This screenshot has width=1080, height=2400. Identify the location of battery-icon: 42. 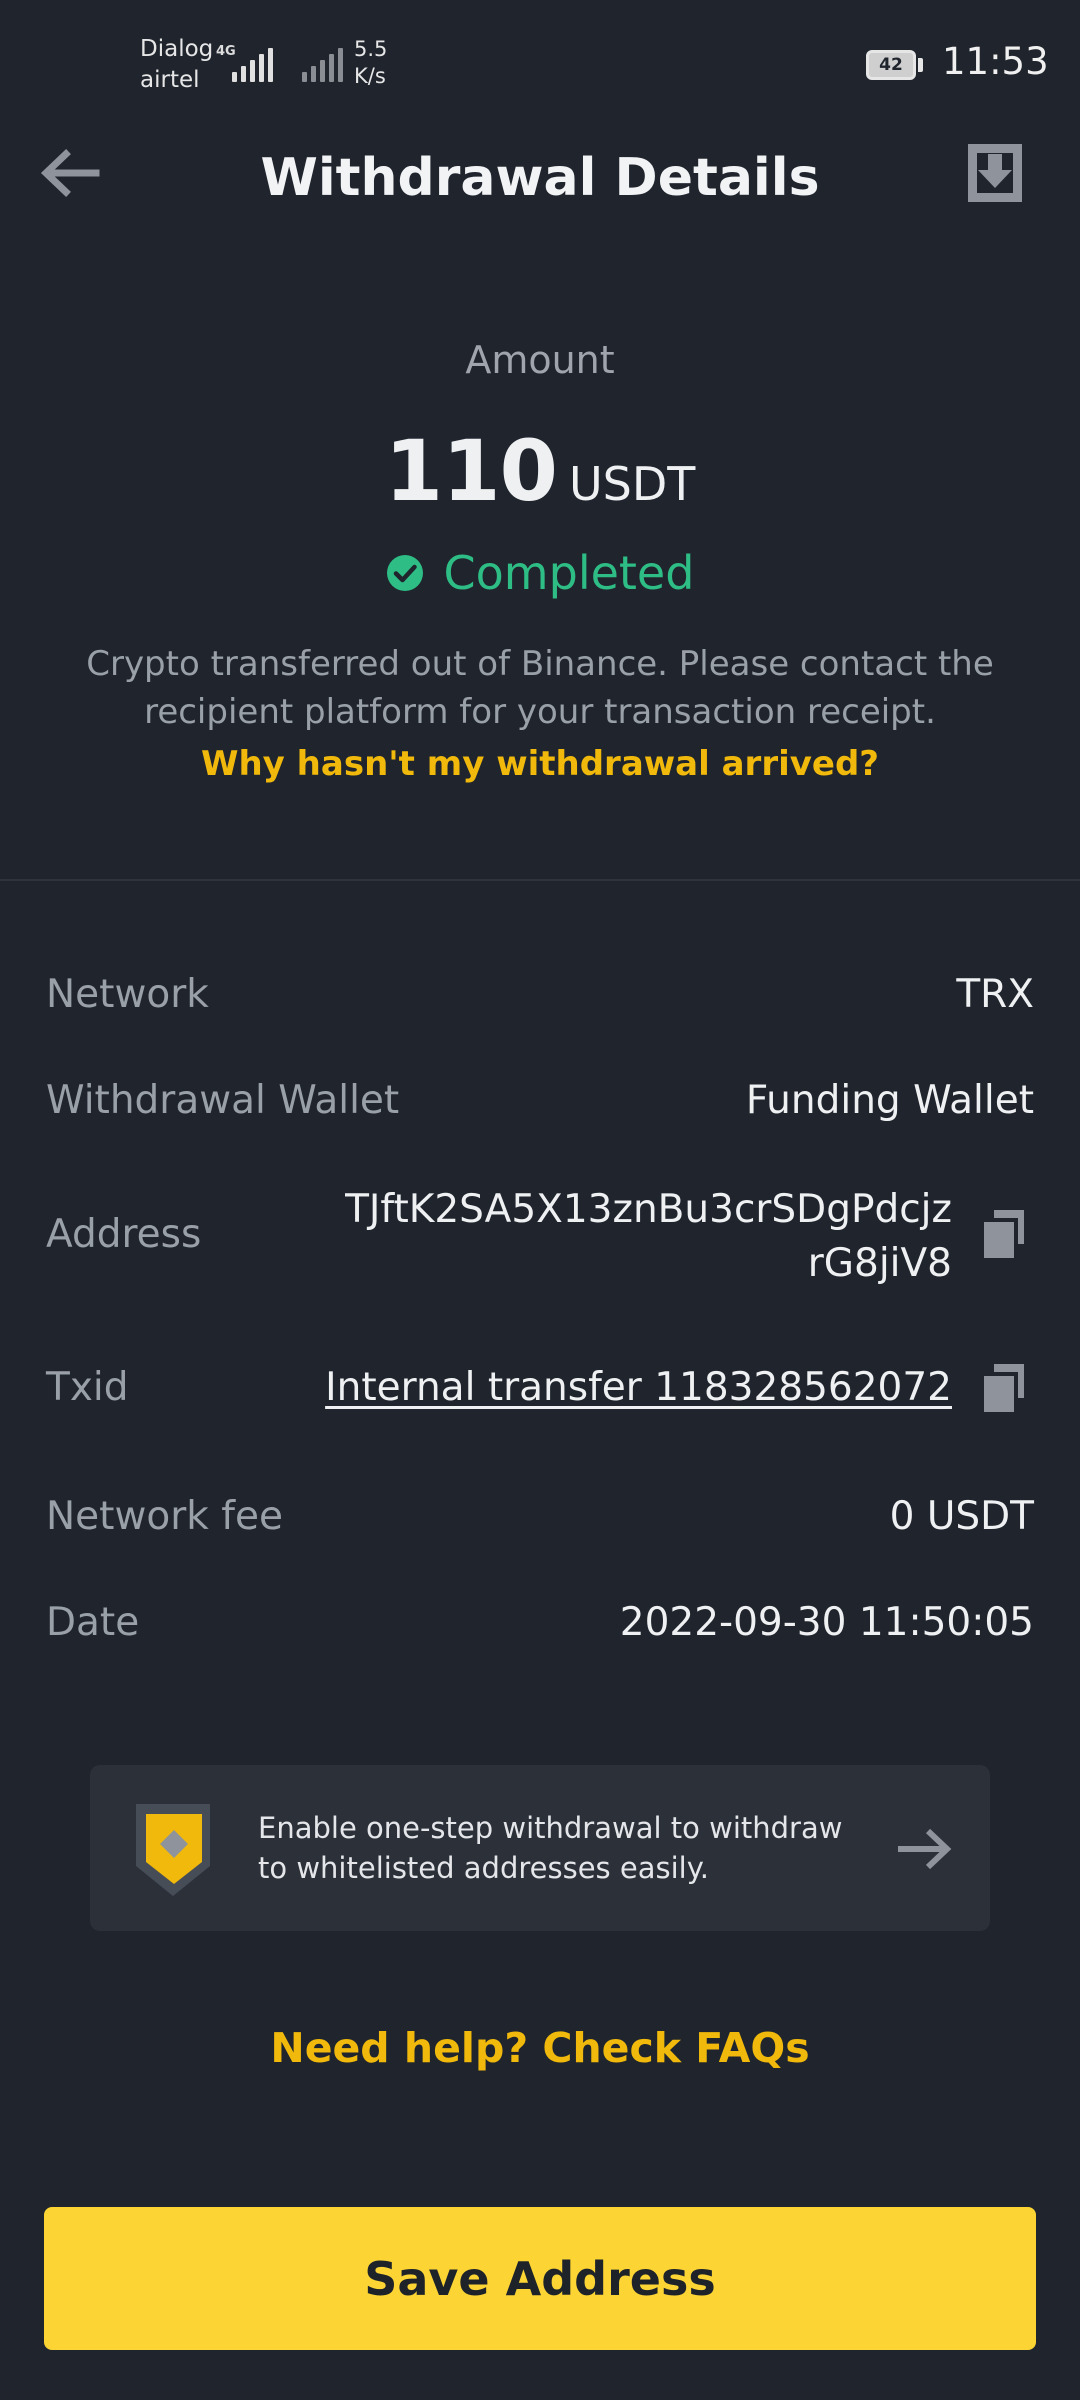
(891, 65).